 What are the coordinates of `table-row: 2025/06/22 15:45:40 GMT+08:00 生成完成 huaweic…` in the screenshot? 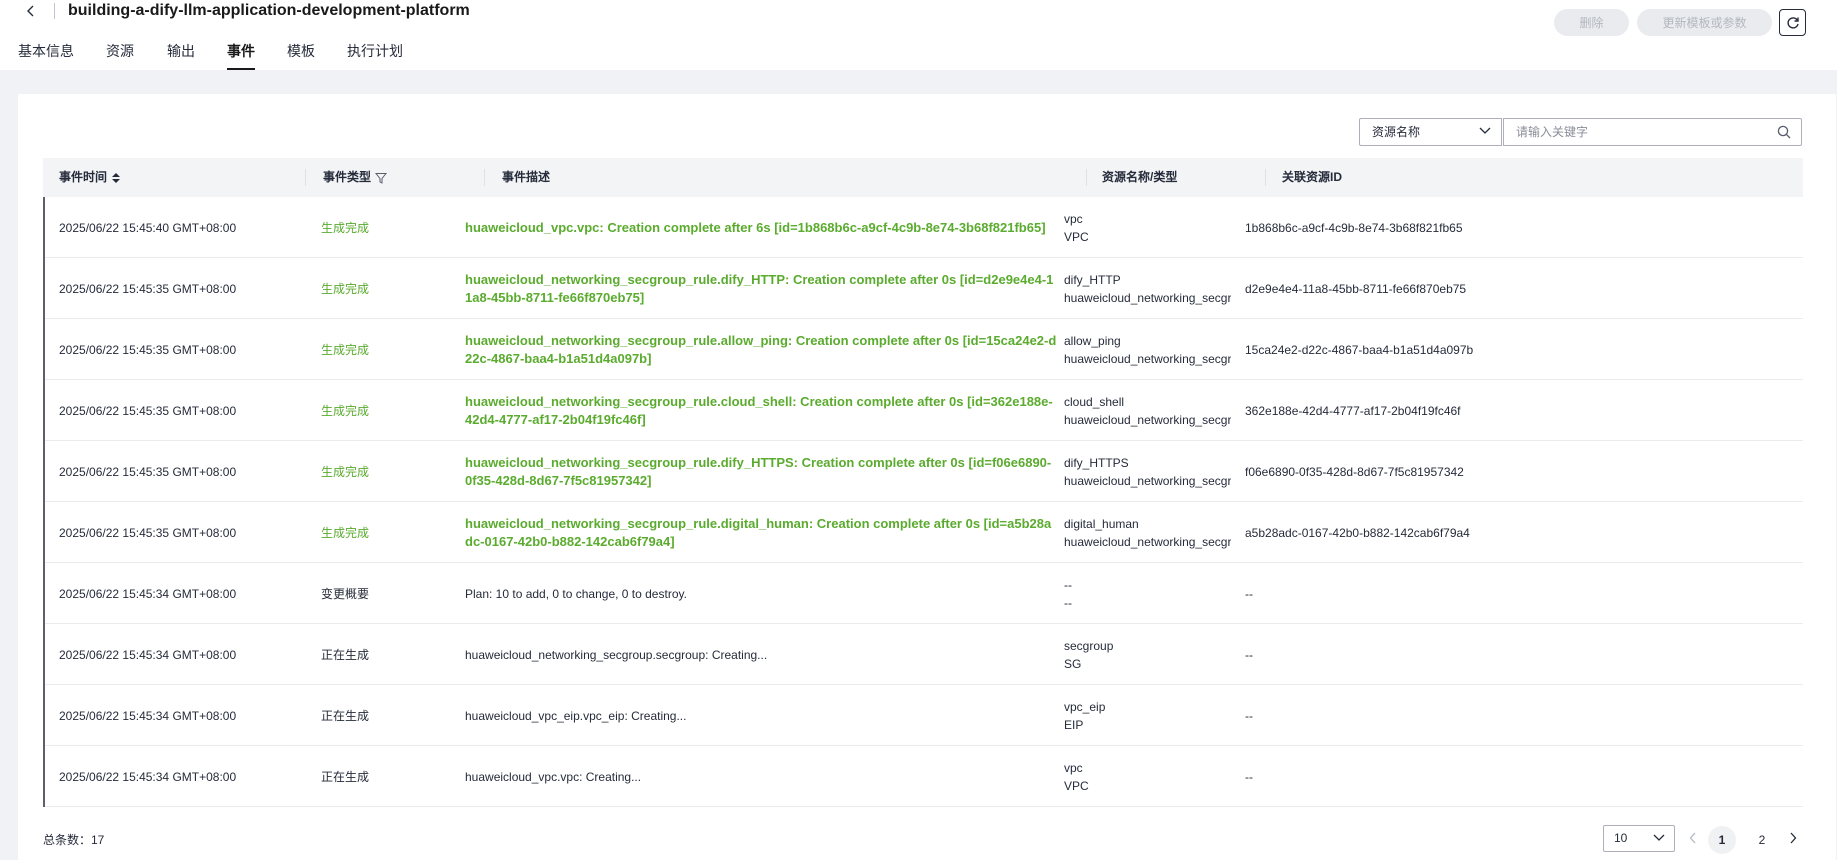 It's located at (924, 227).